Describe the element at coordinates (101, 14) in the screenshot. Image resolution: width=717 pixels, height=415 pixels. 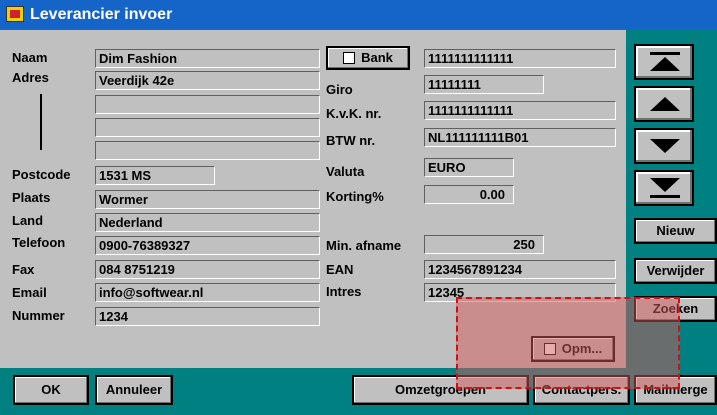
I see `window-title: Leverancier invoer` at that location.